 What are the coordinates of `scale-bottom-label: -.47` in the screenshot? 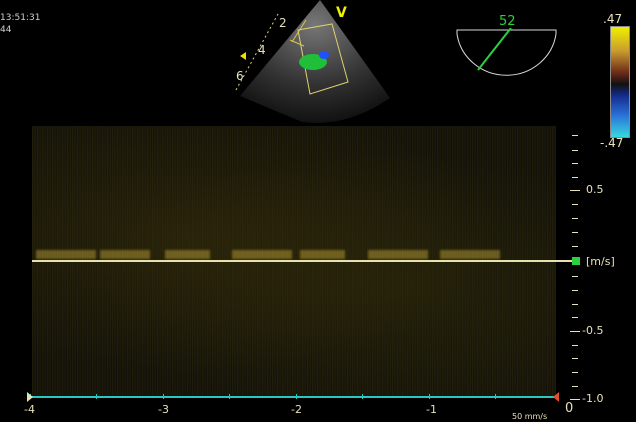 It's located at (611, 143).